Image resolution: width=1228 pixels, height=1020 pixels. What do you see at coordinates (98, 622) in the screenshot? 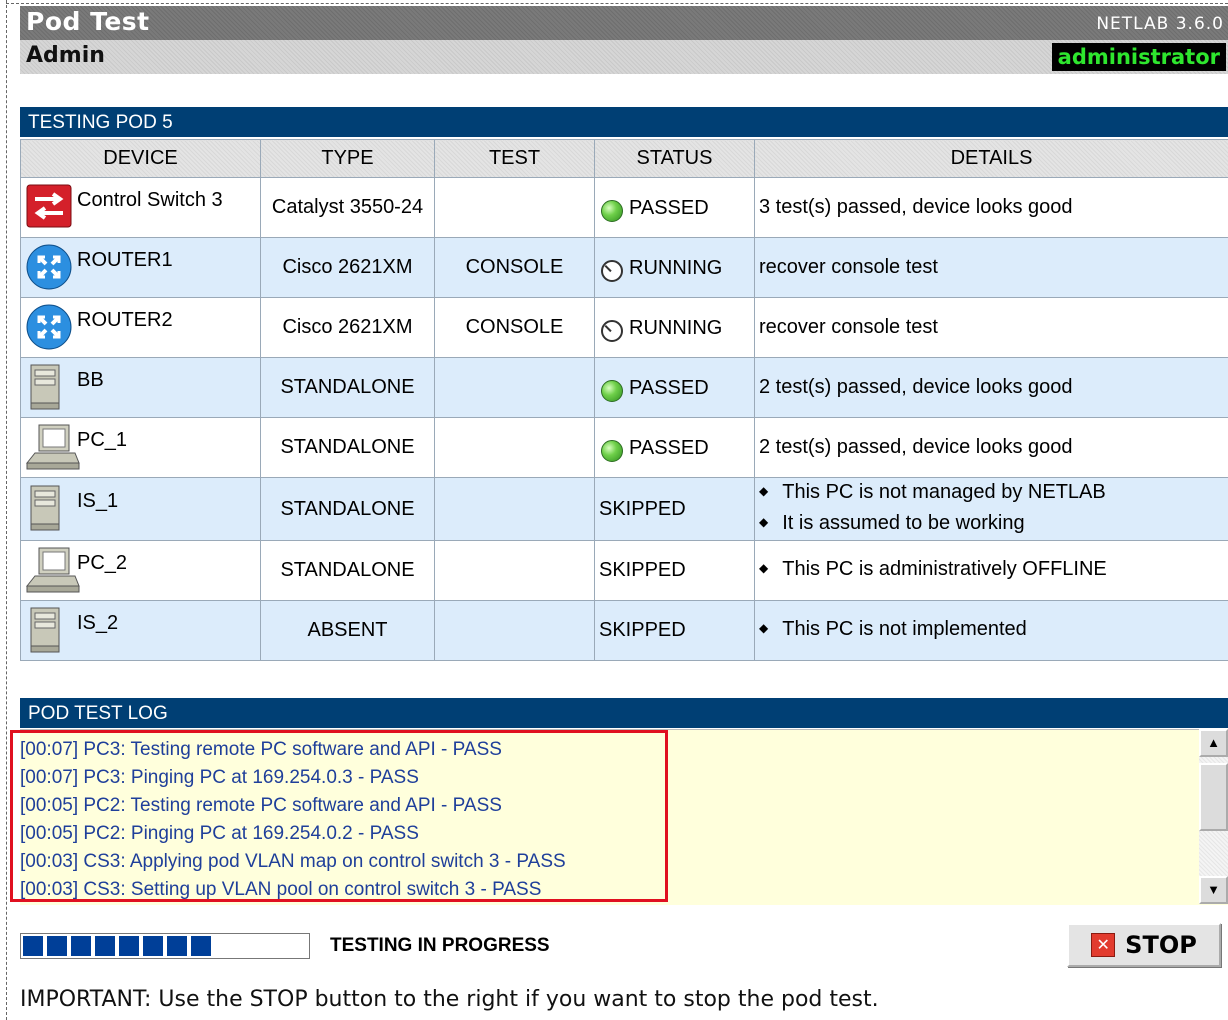
I see `device-name: IS_2` at bounding box center [98, 622].